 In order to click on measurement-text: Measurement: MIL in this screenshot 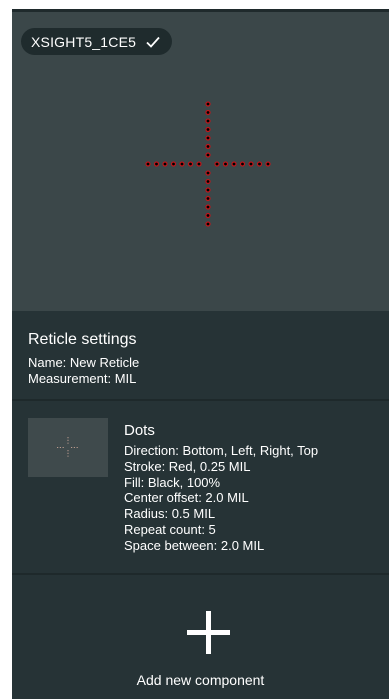, I will do `click(82, 378)`.